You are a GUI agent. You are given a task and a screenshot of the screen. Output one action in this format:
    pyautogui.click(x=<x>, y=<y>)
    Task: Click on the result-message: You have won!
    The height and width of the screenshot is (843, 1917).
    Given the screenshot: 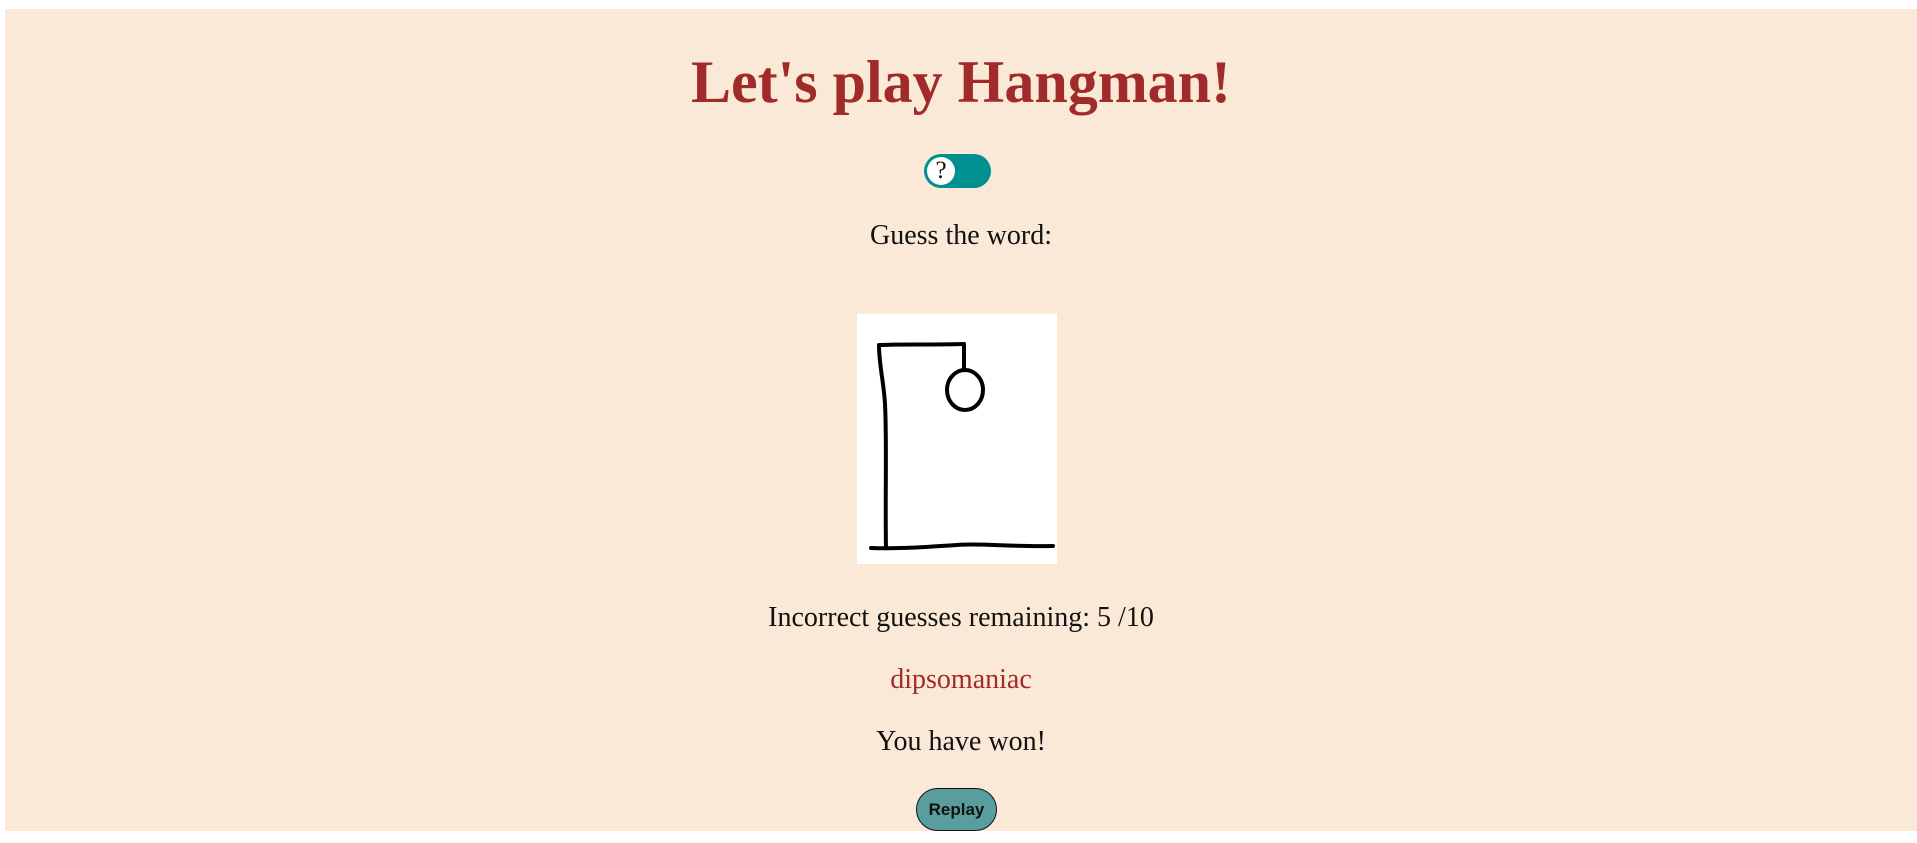 What is the action you would take?
    pyautogui.click(x=961, y=741)
    